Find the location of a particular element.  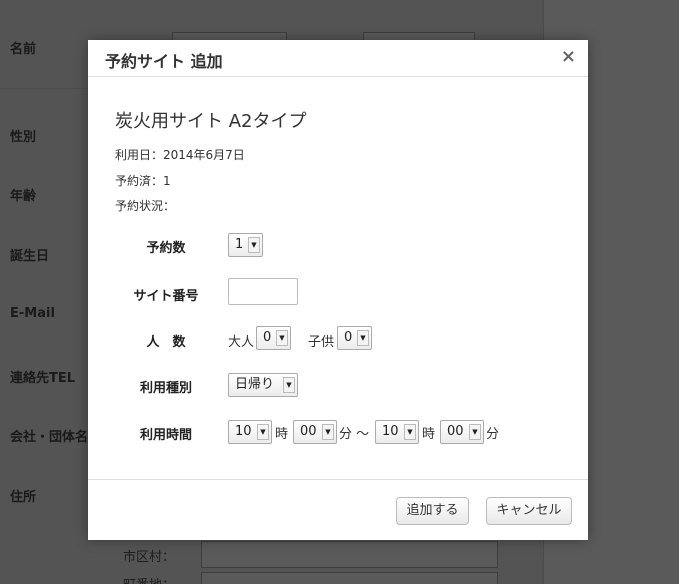

people-label: 人 数 is located at coordinates (166, 342).